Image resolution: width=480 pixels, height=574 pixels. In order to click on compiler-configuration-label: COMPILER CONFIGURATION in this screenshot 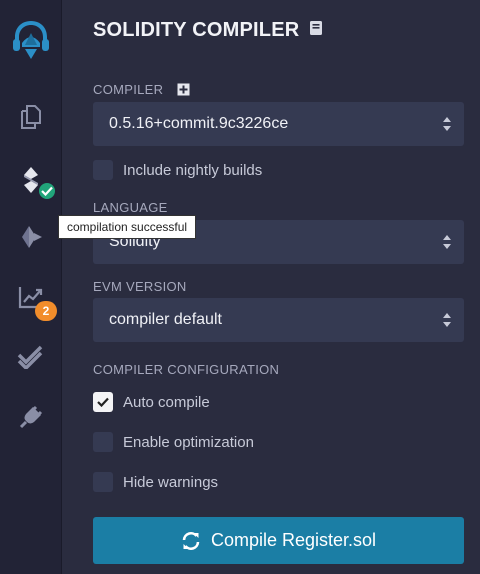, I will do `click(186, 369)`.